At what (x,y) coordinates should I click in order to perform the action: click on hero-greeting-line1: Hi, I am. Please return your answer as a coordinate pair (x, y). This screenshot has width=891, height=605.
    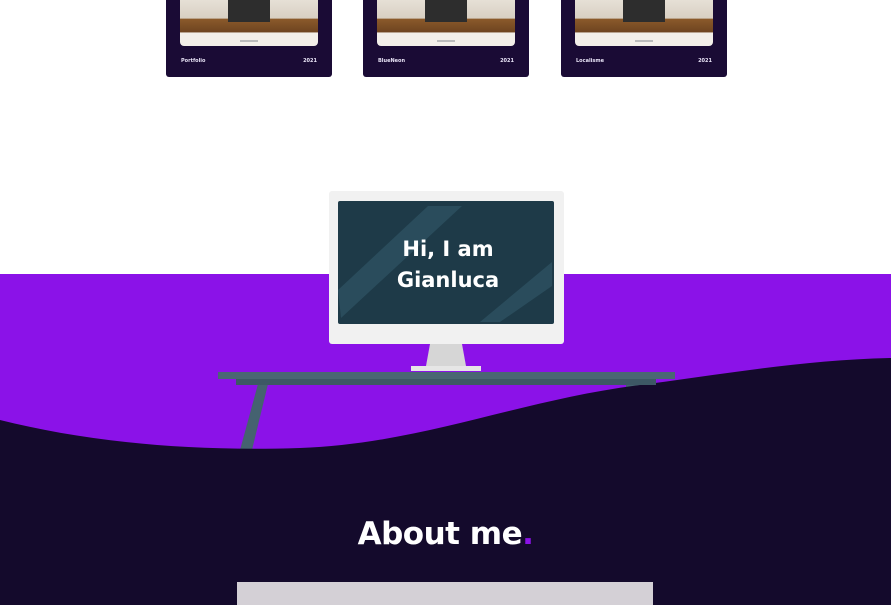
    Looking at the image, I should click on (448, 249).